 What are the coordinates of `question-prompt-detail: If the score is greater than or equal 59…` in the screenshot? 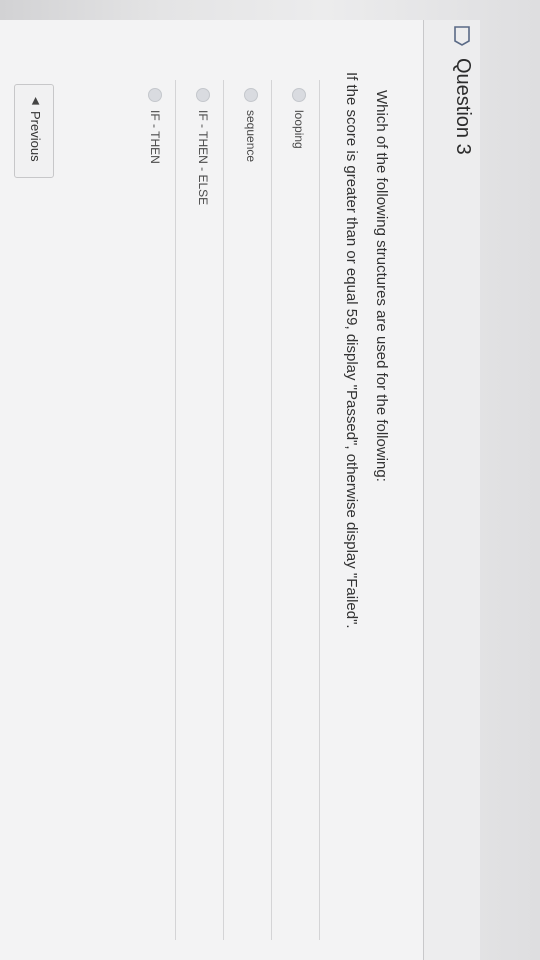 It's located at (351, 350).